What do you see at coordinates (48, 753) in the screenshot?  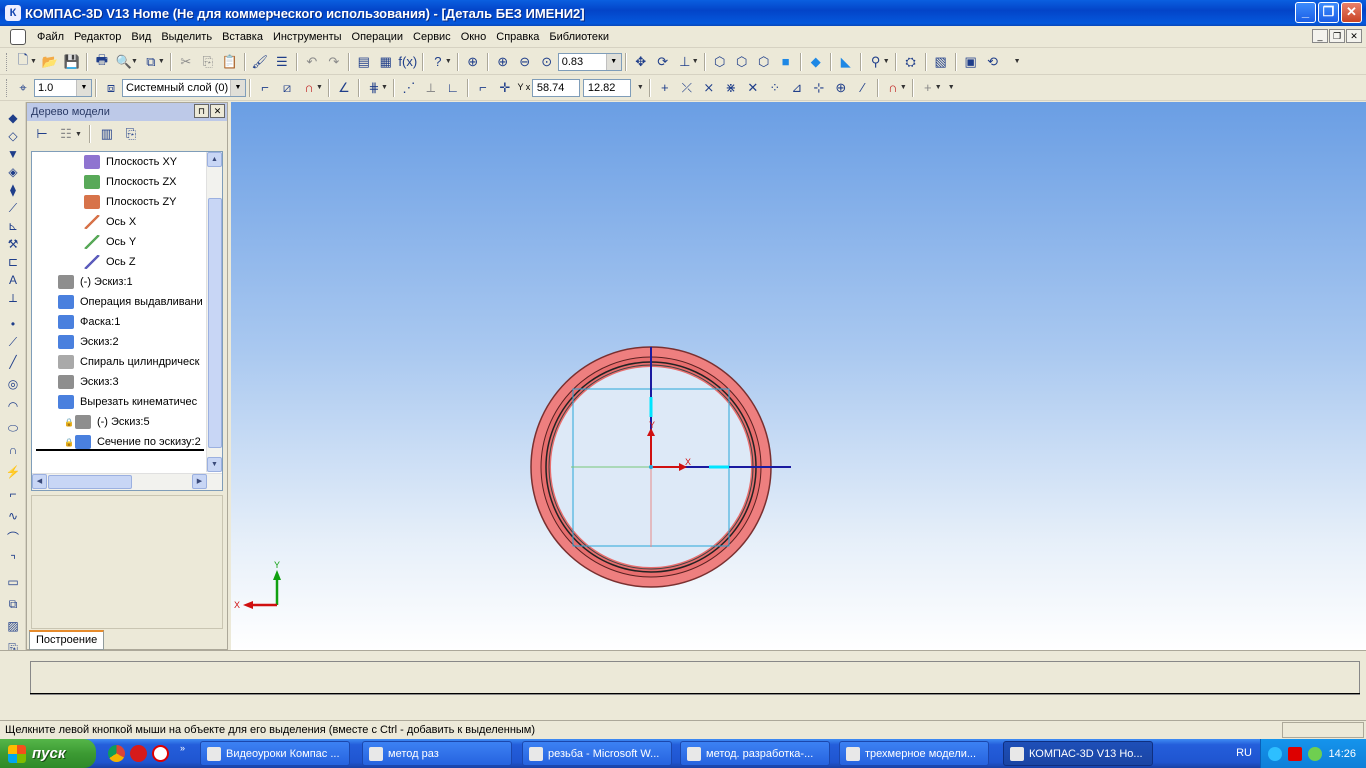 I see `start-button: пуск` at bounding box center [48, 753].